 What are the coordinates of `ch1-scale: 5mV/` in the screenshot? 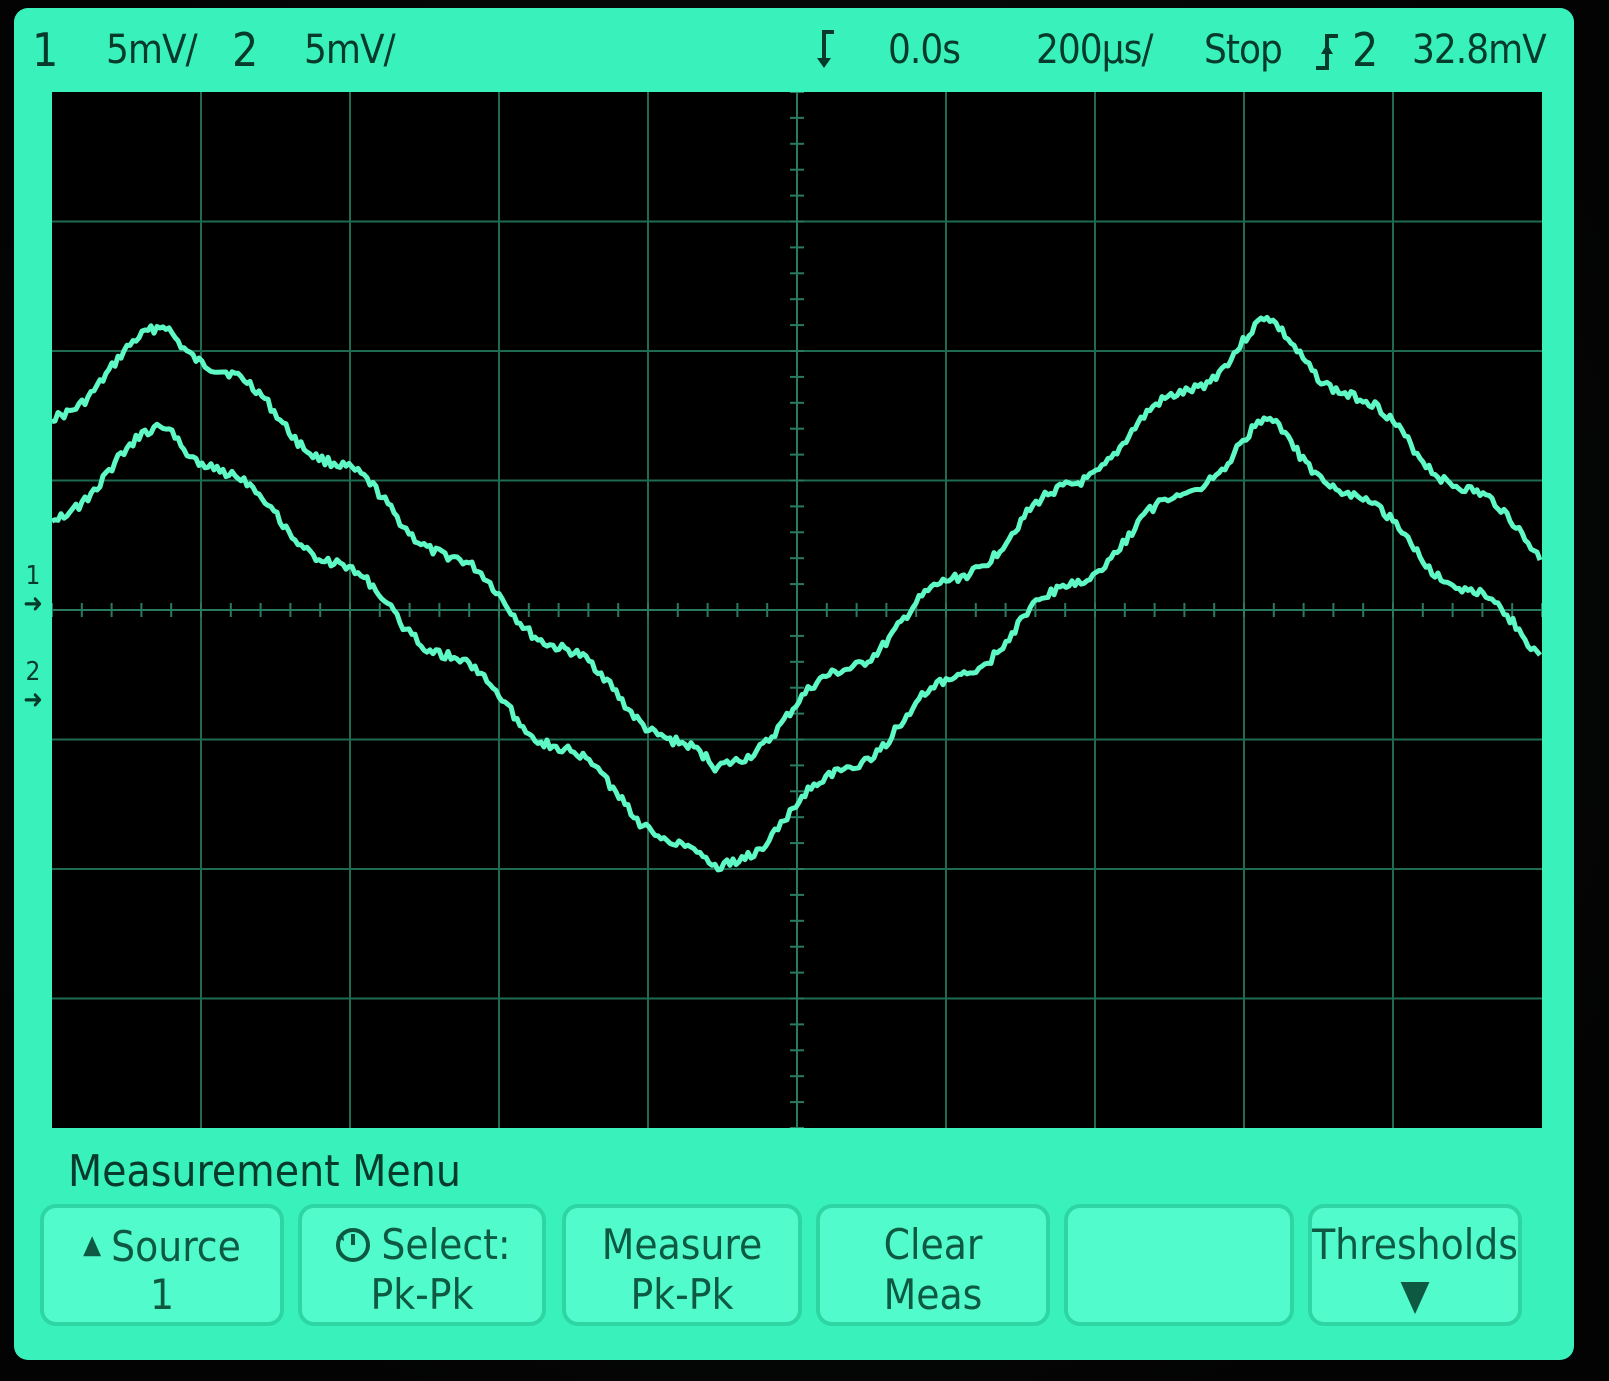 It's located at (152, 50).